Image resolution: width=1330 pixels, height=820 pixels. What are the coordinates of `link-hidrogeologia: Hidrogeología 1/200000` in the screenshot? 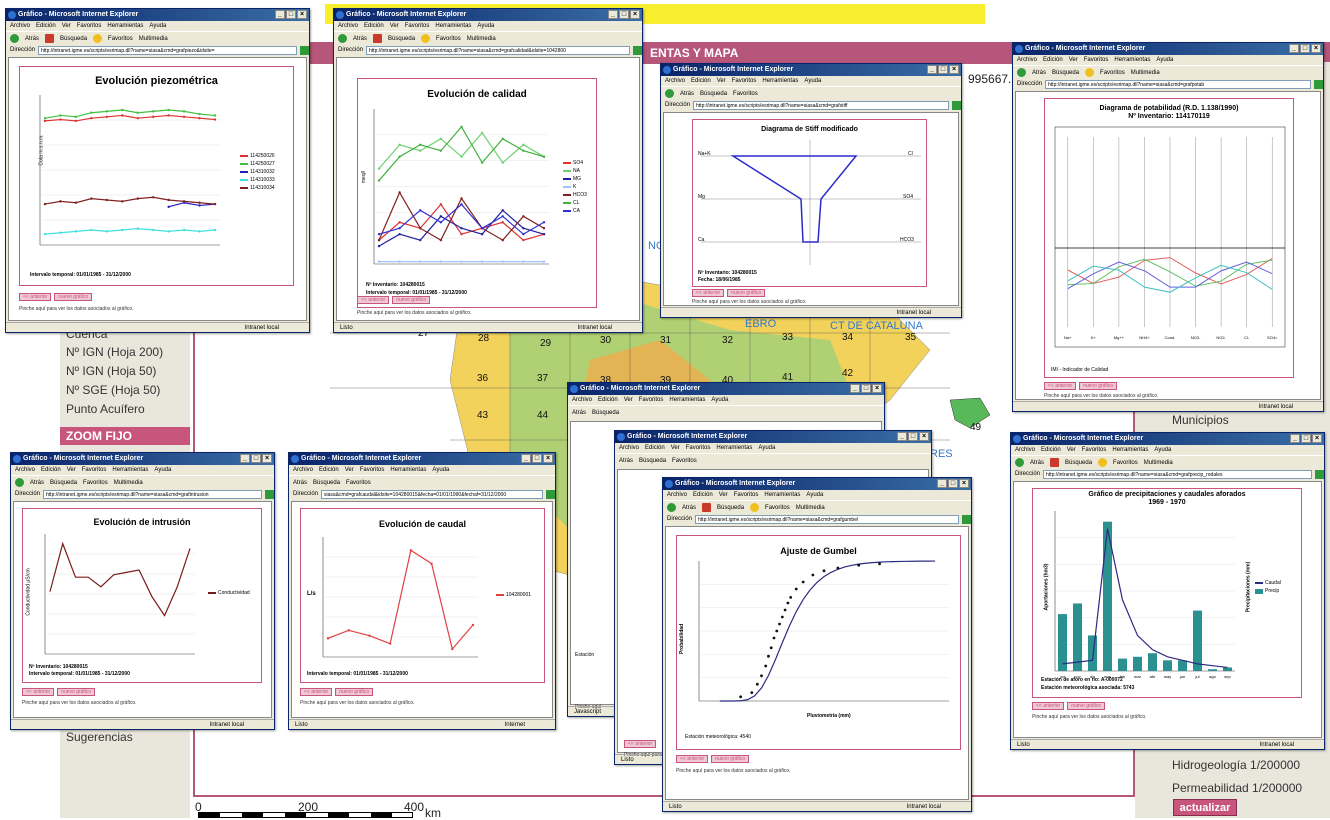 It's located at (1236, 765).